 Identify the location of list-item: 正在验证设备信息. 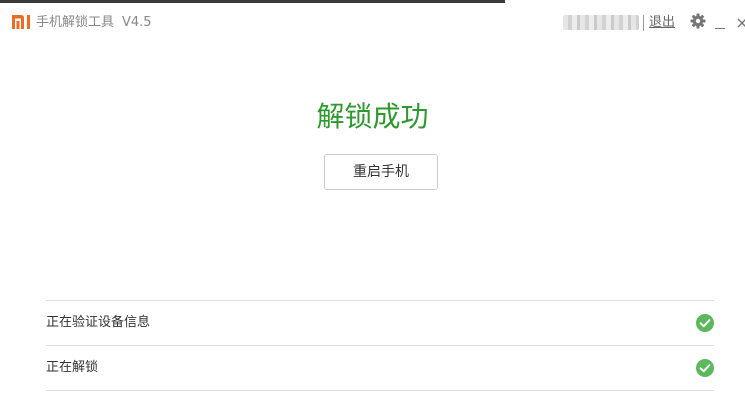
(380, 322).